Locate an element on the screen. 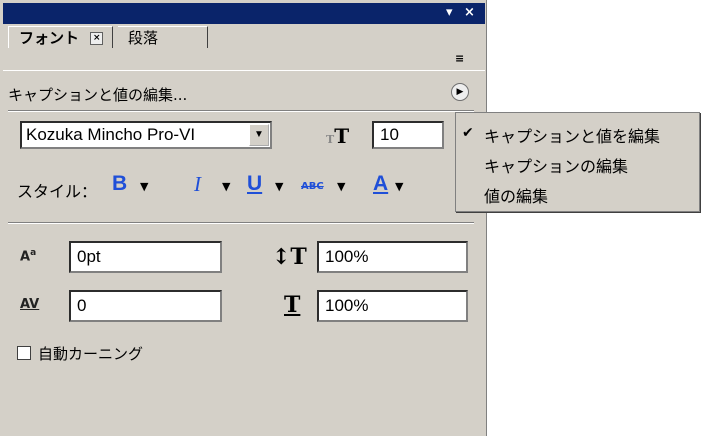  vertical-scale-value: 100% is located at coordinates (347, 256).